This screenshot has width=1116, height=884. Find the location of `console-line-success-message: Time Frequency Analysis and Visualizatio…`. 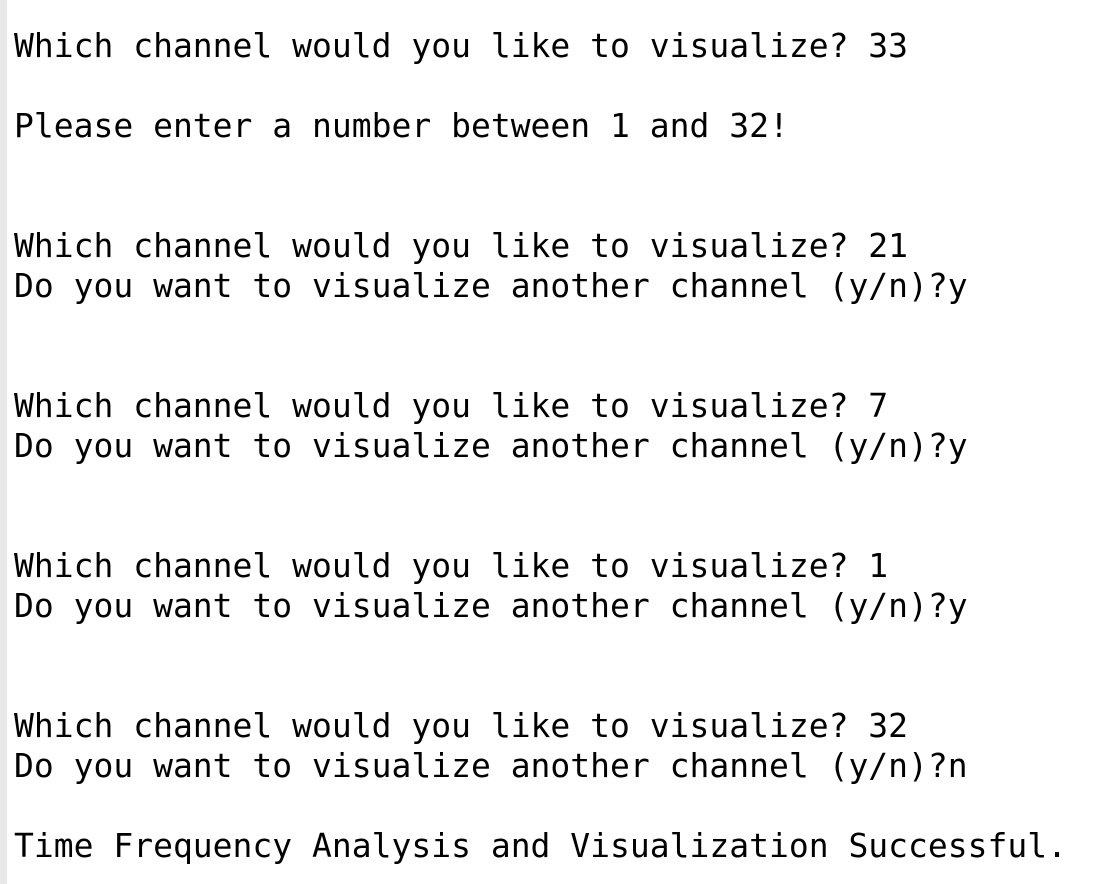

console-line-success-message: Time Frequency Analysis and Visualizatio… is located at coordinates (540, 845).